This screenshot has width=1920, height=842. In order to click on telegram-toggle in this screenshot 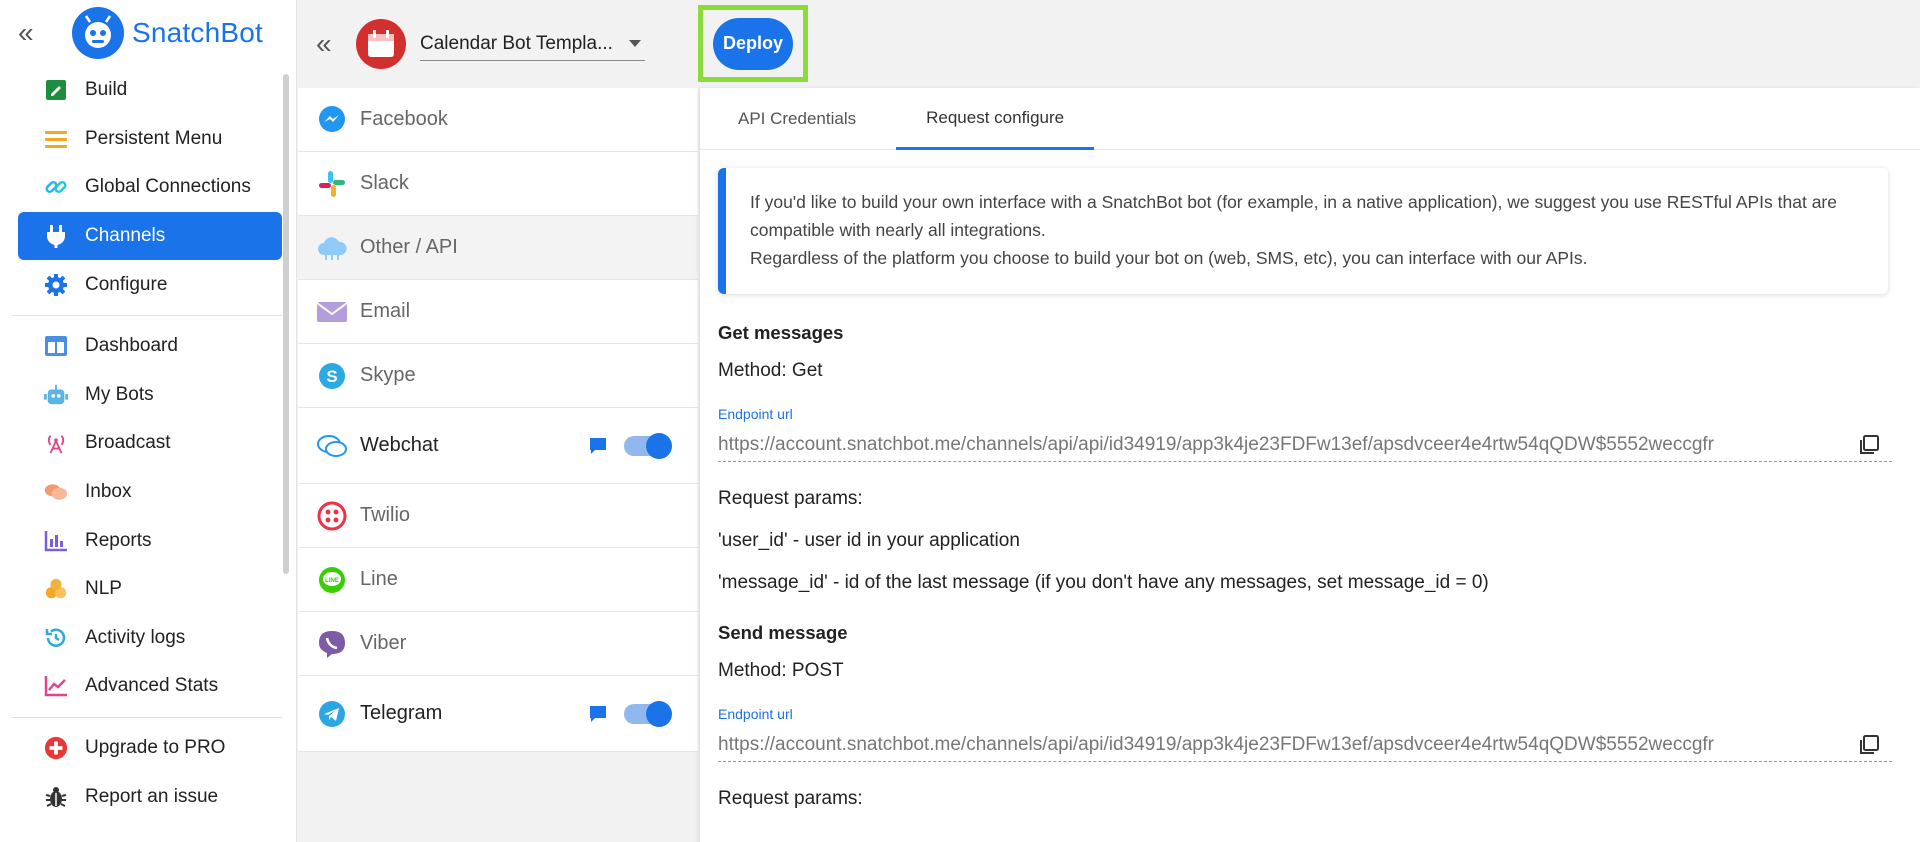, I will do `click(648, 713)`.